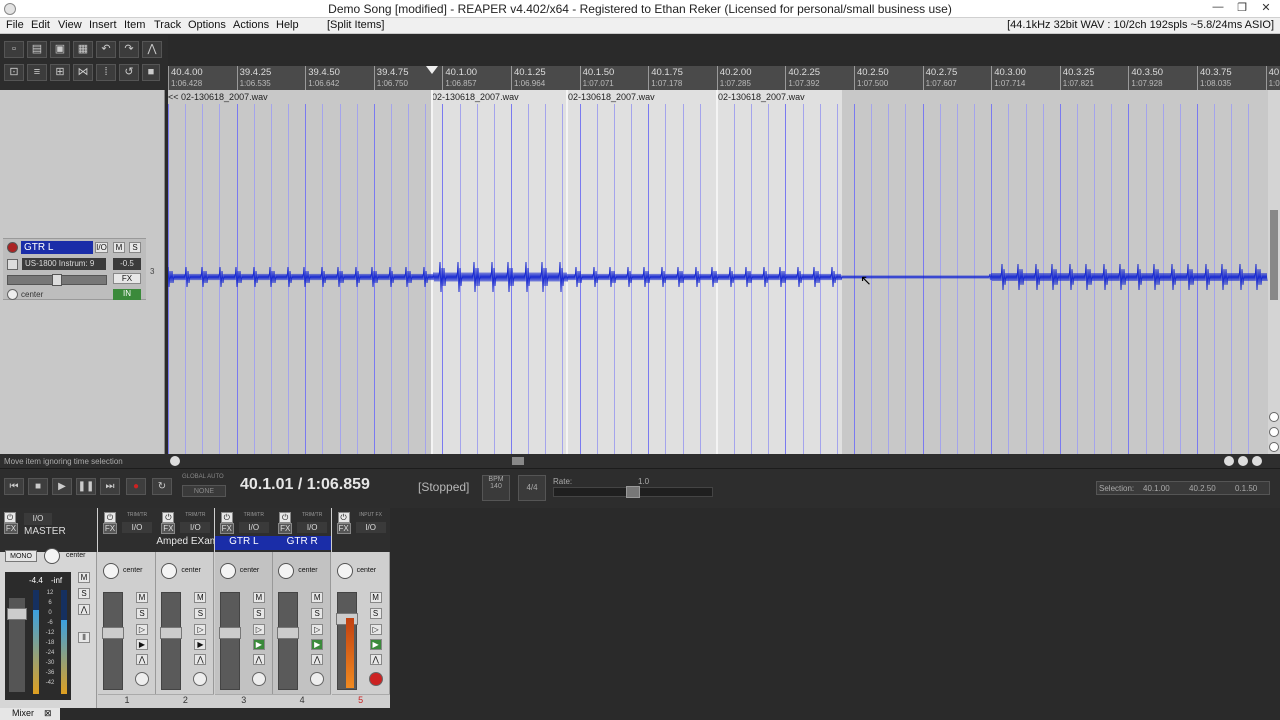 The width and height of the screenshot is (1280, 720). What do you see at coordinates (633, 492) in the screenshot?
I see `rate-slider` at bounding box center [633, 492].